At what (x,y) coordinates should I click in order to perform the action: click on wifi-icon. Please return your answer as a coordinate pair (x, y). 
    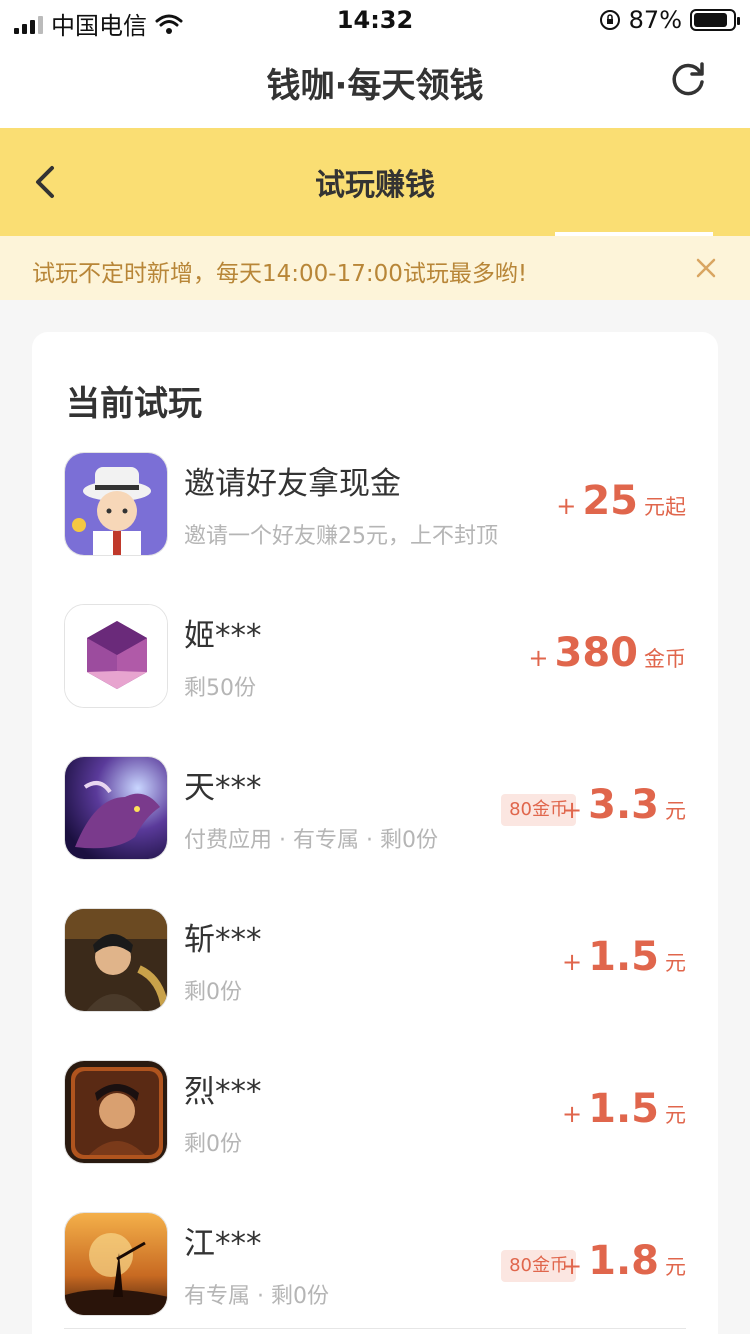
    Looking at the image, I should click on (169, 24).